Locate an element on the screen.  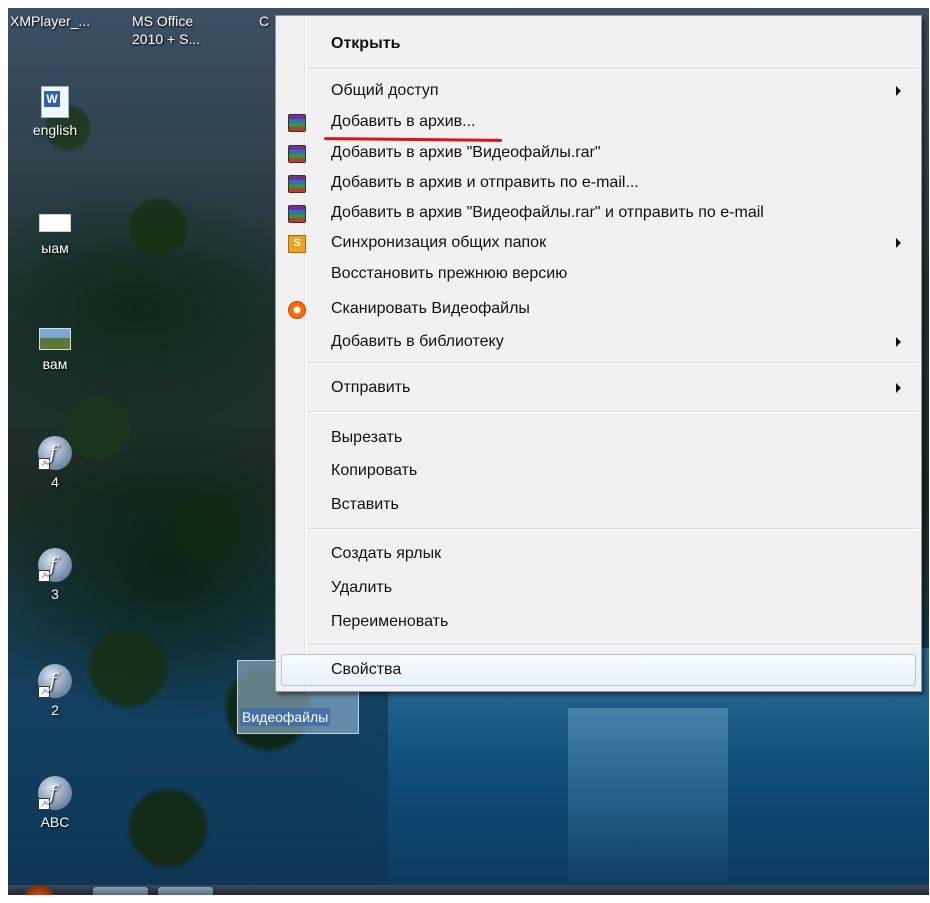
desktop-icon-abc: ↗ ABC is located at coordinates (55, 803).